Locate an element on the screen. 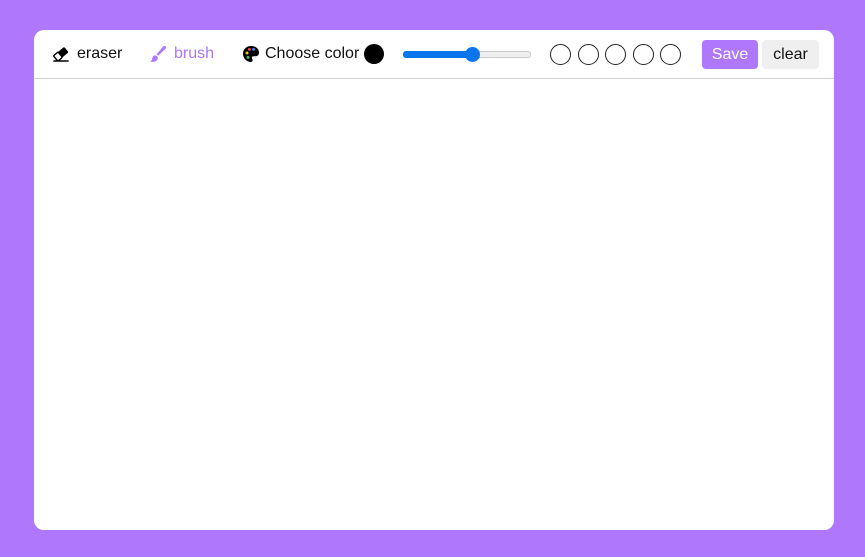 This screenshot has height=557, width=865. eraser-tool: eraser is located at coordinates (86, 54).